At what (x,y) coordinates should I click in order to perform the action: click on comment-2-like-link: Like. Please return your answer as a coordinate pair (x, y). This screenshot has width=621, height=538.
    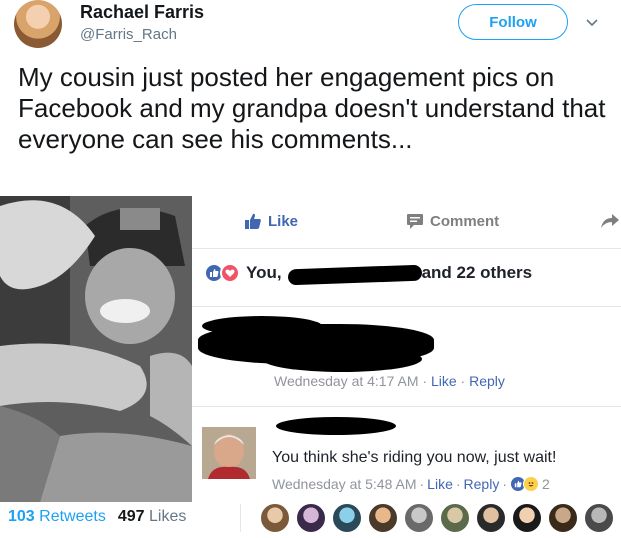
    Looking at the image, I should click on (440, 484).